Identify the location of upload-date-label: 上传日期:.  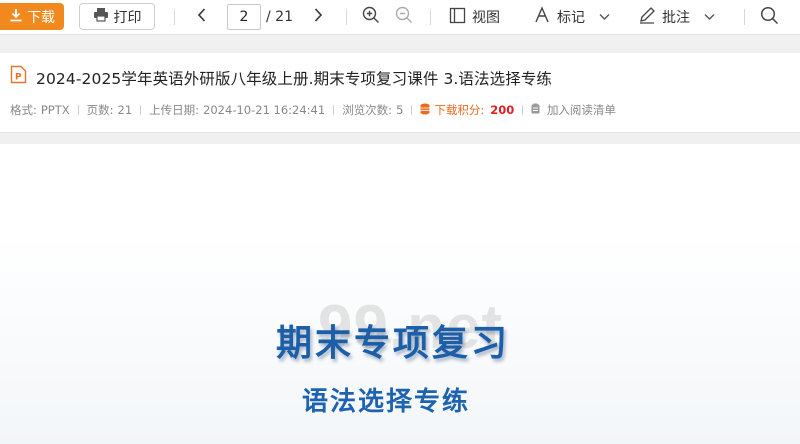
(174, 110).